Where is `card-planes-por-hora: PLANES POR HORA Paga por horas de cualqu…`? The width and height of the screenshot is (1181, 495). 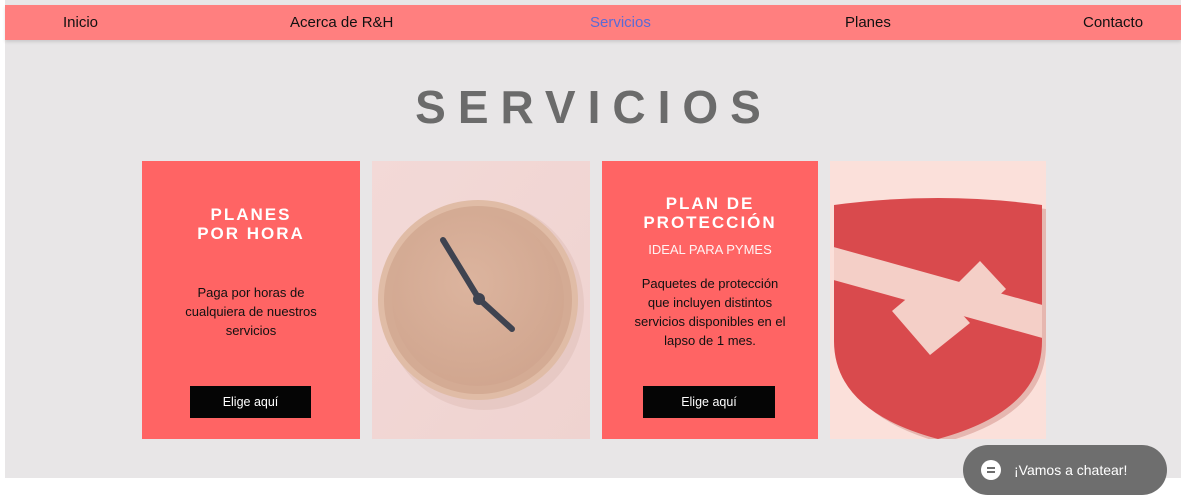 card-planes-por-hora: PLANES POR HORA Paga por horas de cualqu… is located at coordinates (251, 300).